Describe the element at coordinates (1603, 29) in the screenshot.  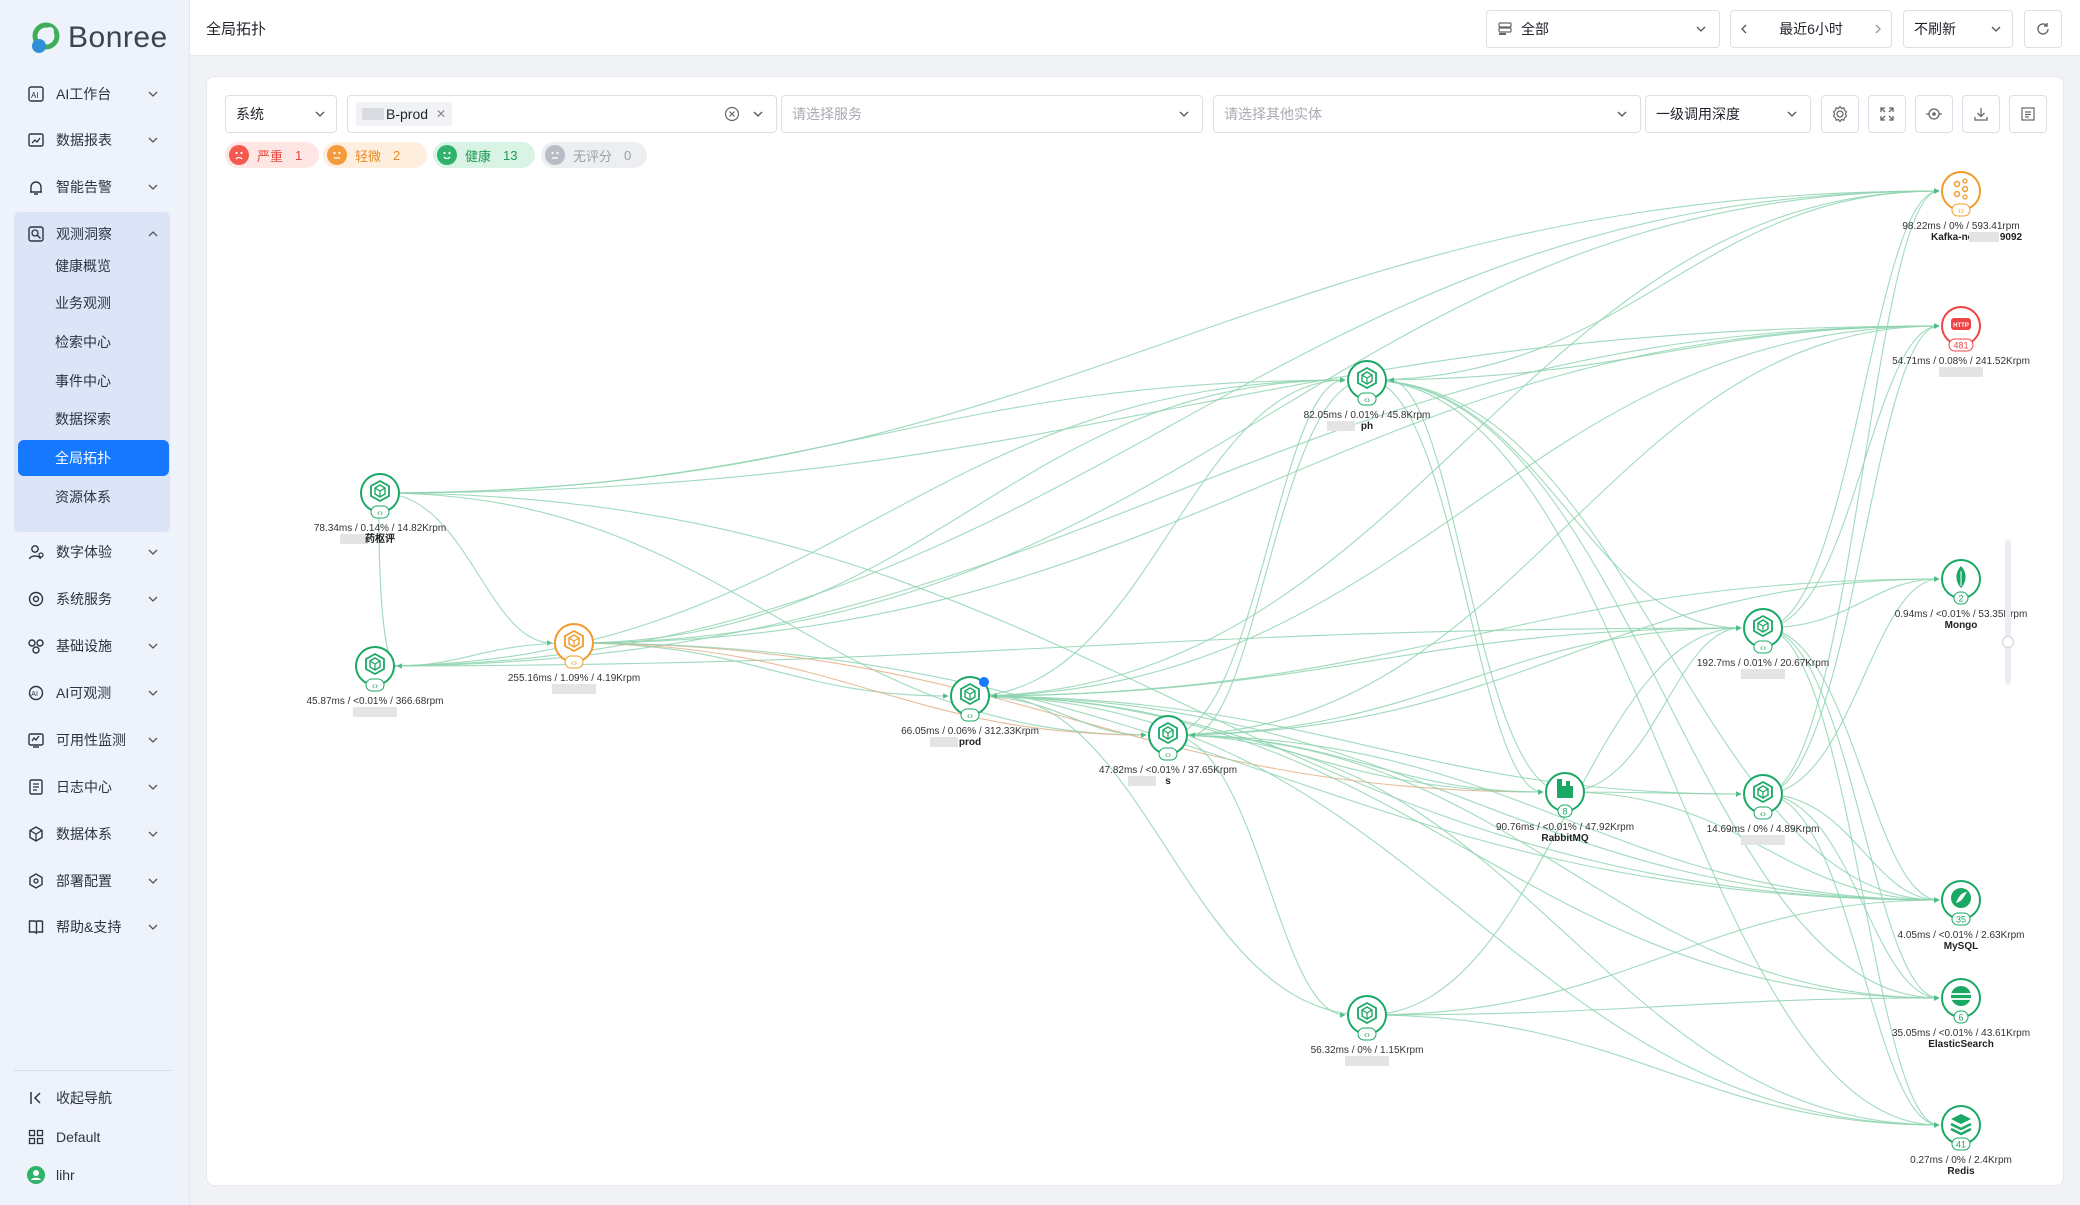
I see `scope-select: 全部` at that location.